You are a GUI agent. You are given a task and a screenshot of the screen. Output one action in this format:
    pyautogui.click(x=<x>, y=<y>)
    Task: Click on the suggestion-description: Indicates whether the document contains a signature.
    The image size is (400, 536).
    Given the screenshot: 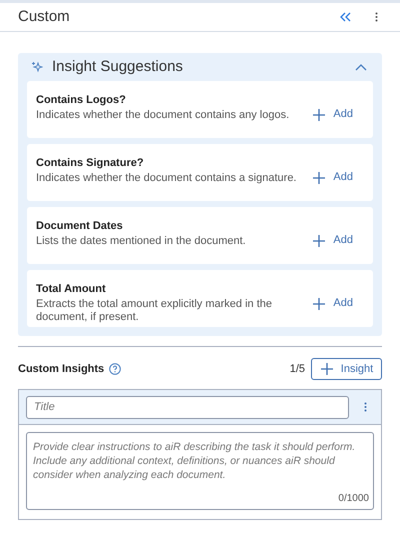 What is the action you would take?
    pyautogui.click(x=167, y=178)
    